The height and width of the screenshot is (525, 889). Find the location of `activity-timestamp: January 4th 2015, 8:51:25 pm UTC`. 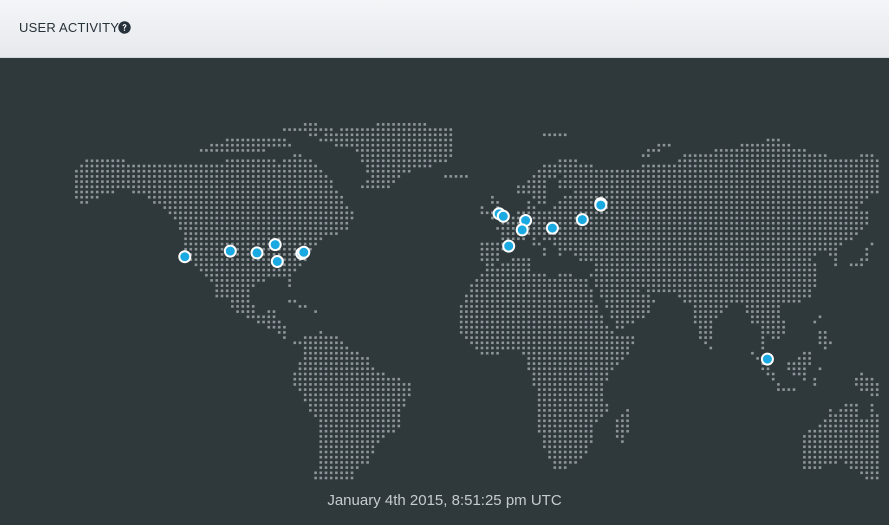

activity-timestamp: January 4th 2015, 8:51:25 pm UTC is located at coordinates (444, 500).